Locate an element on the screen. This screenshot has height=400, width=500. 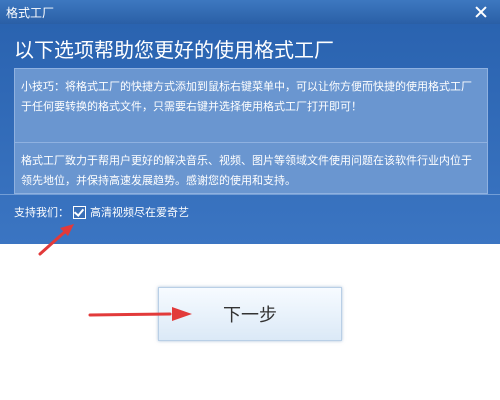
arrow-to-next-icon is located at coordinates (140, 314).